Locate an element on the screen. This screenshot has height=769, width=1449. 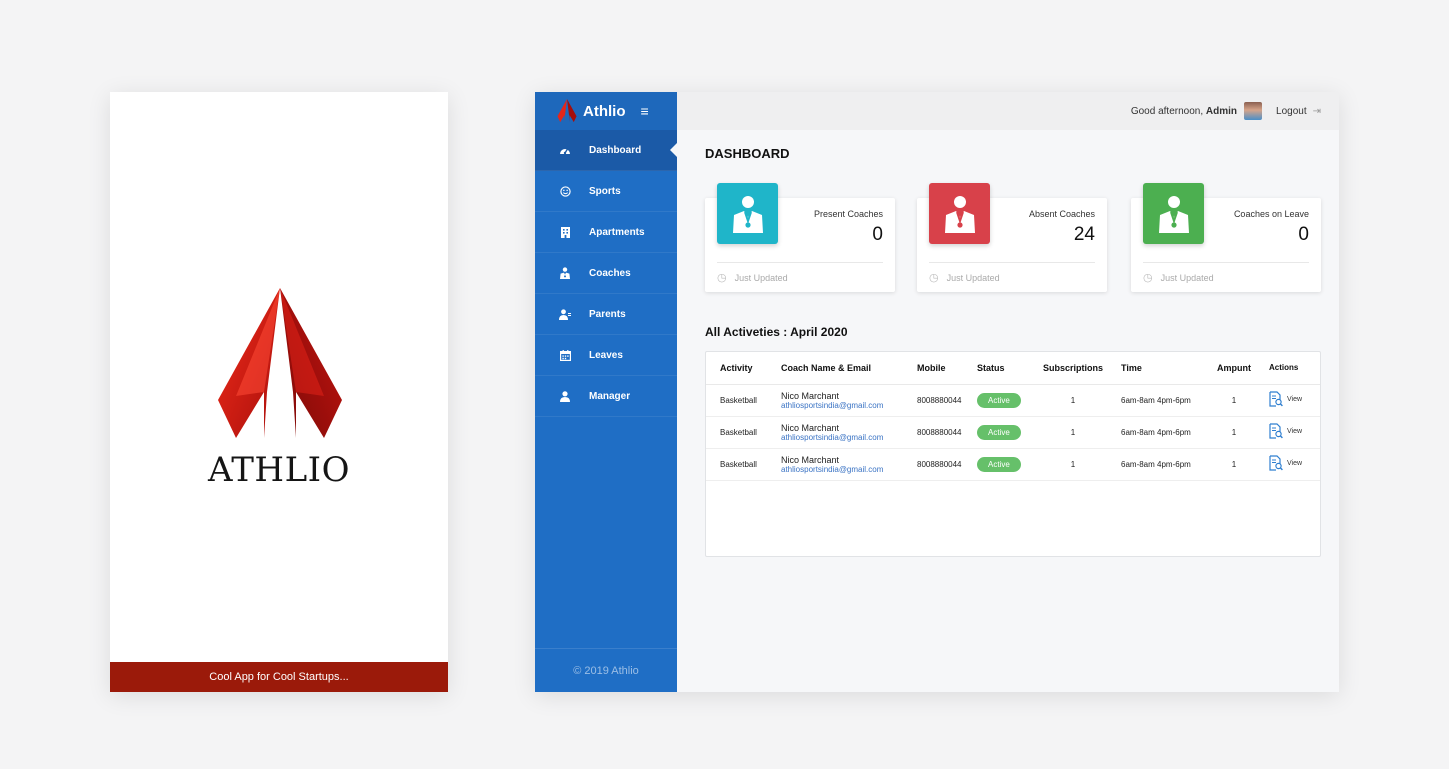
greeting-user: Admin is located at coordinates (1221, 111).